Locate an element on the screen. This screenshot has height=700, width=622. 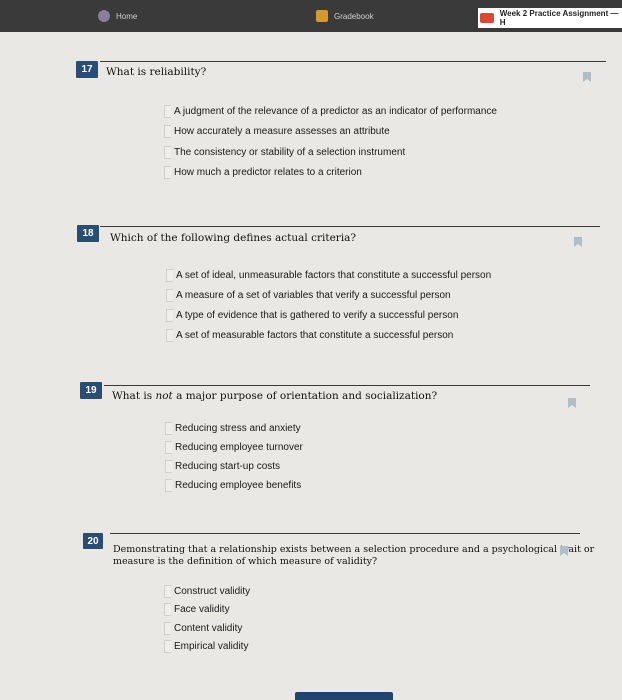
question-number-badge: 19 is located at coordinates (91, 390).